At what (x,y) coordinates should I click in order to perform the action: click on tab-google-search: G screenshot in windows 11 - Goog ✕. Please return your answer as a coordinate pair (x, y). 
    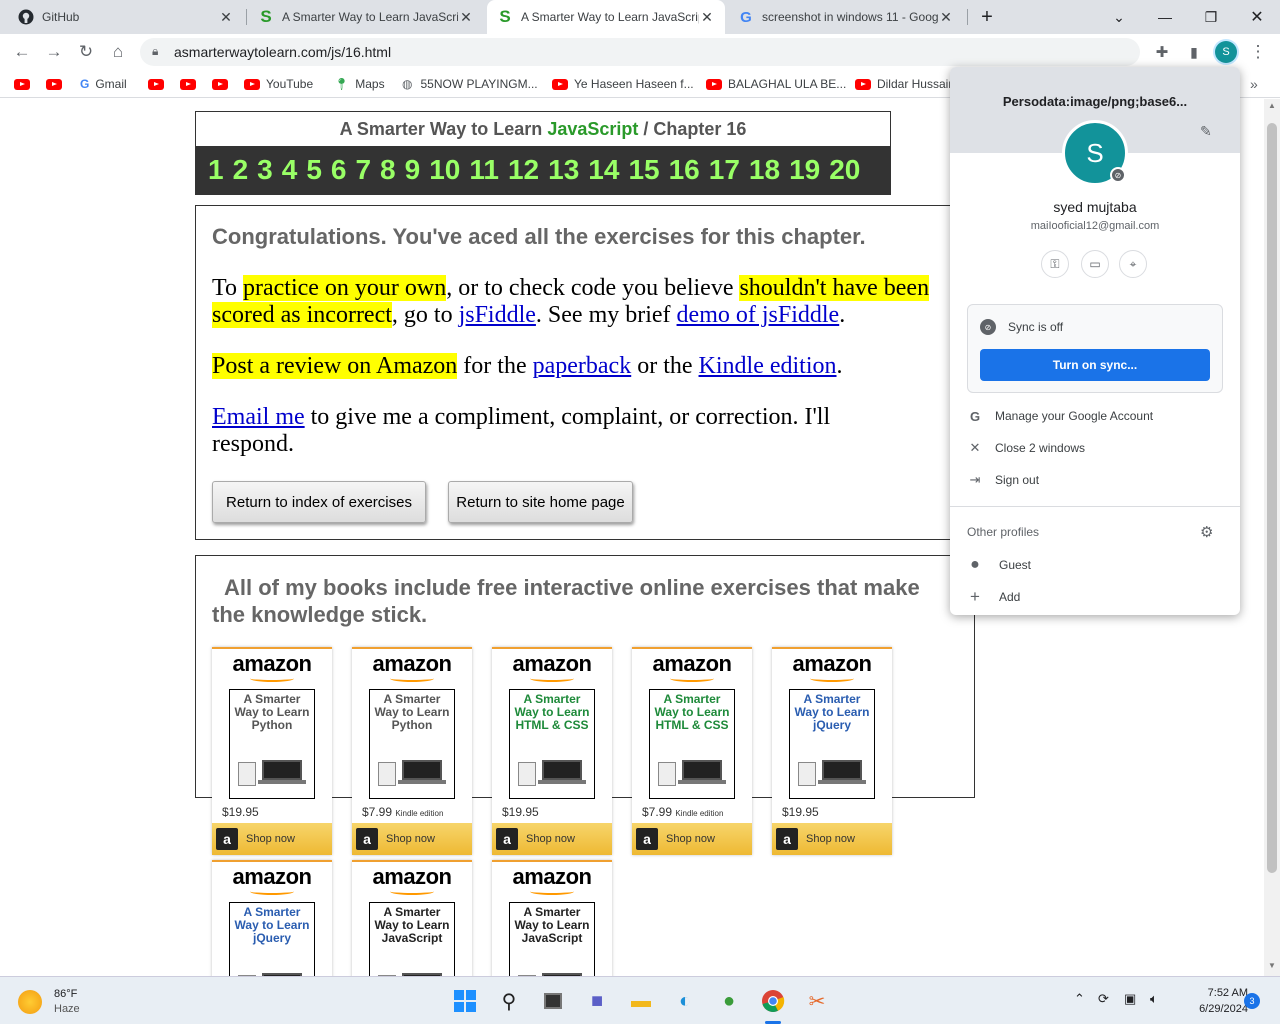
    Looking at the image, I should click on (846, 17).